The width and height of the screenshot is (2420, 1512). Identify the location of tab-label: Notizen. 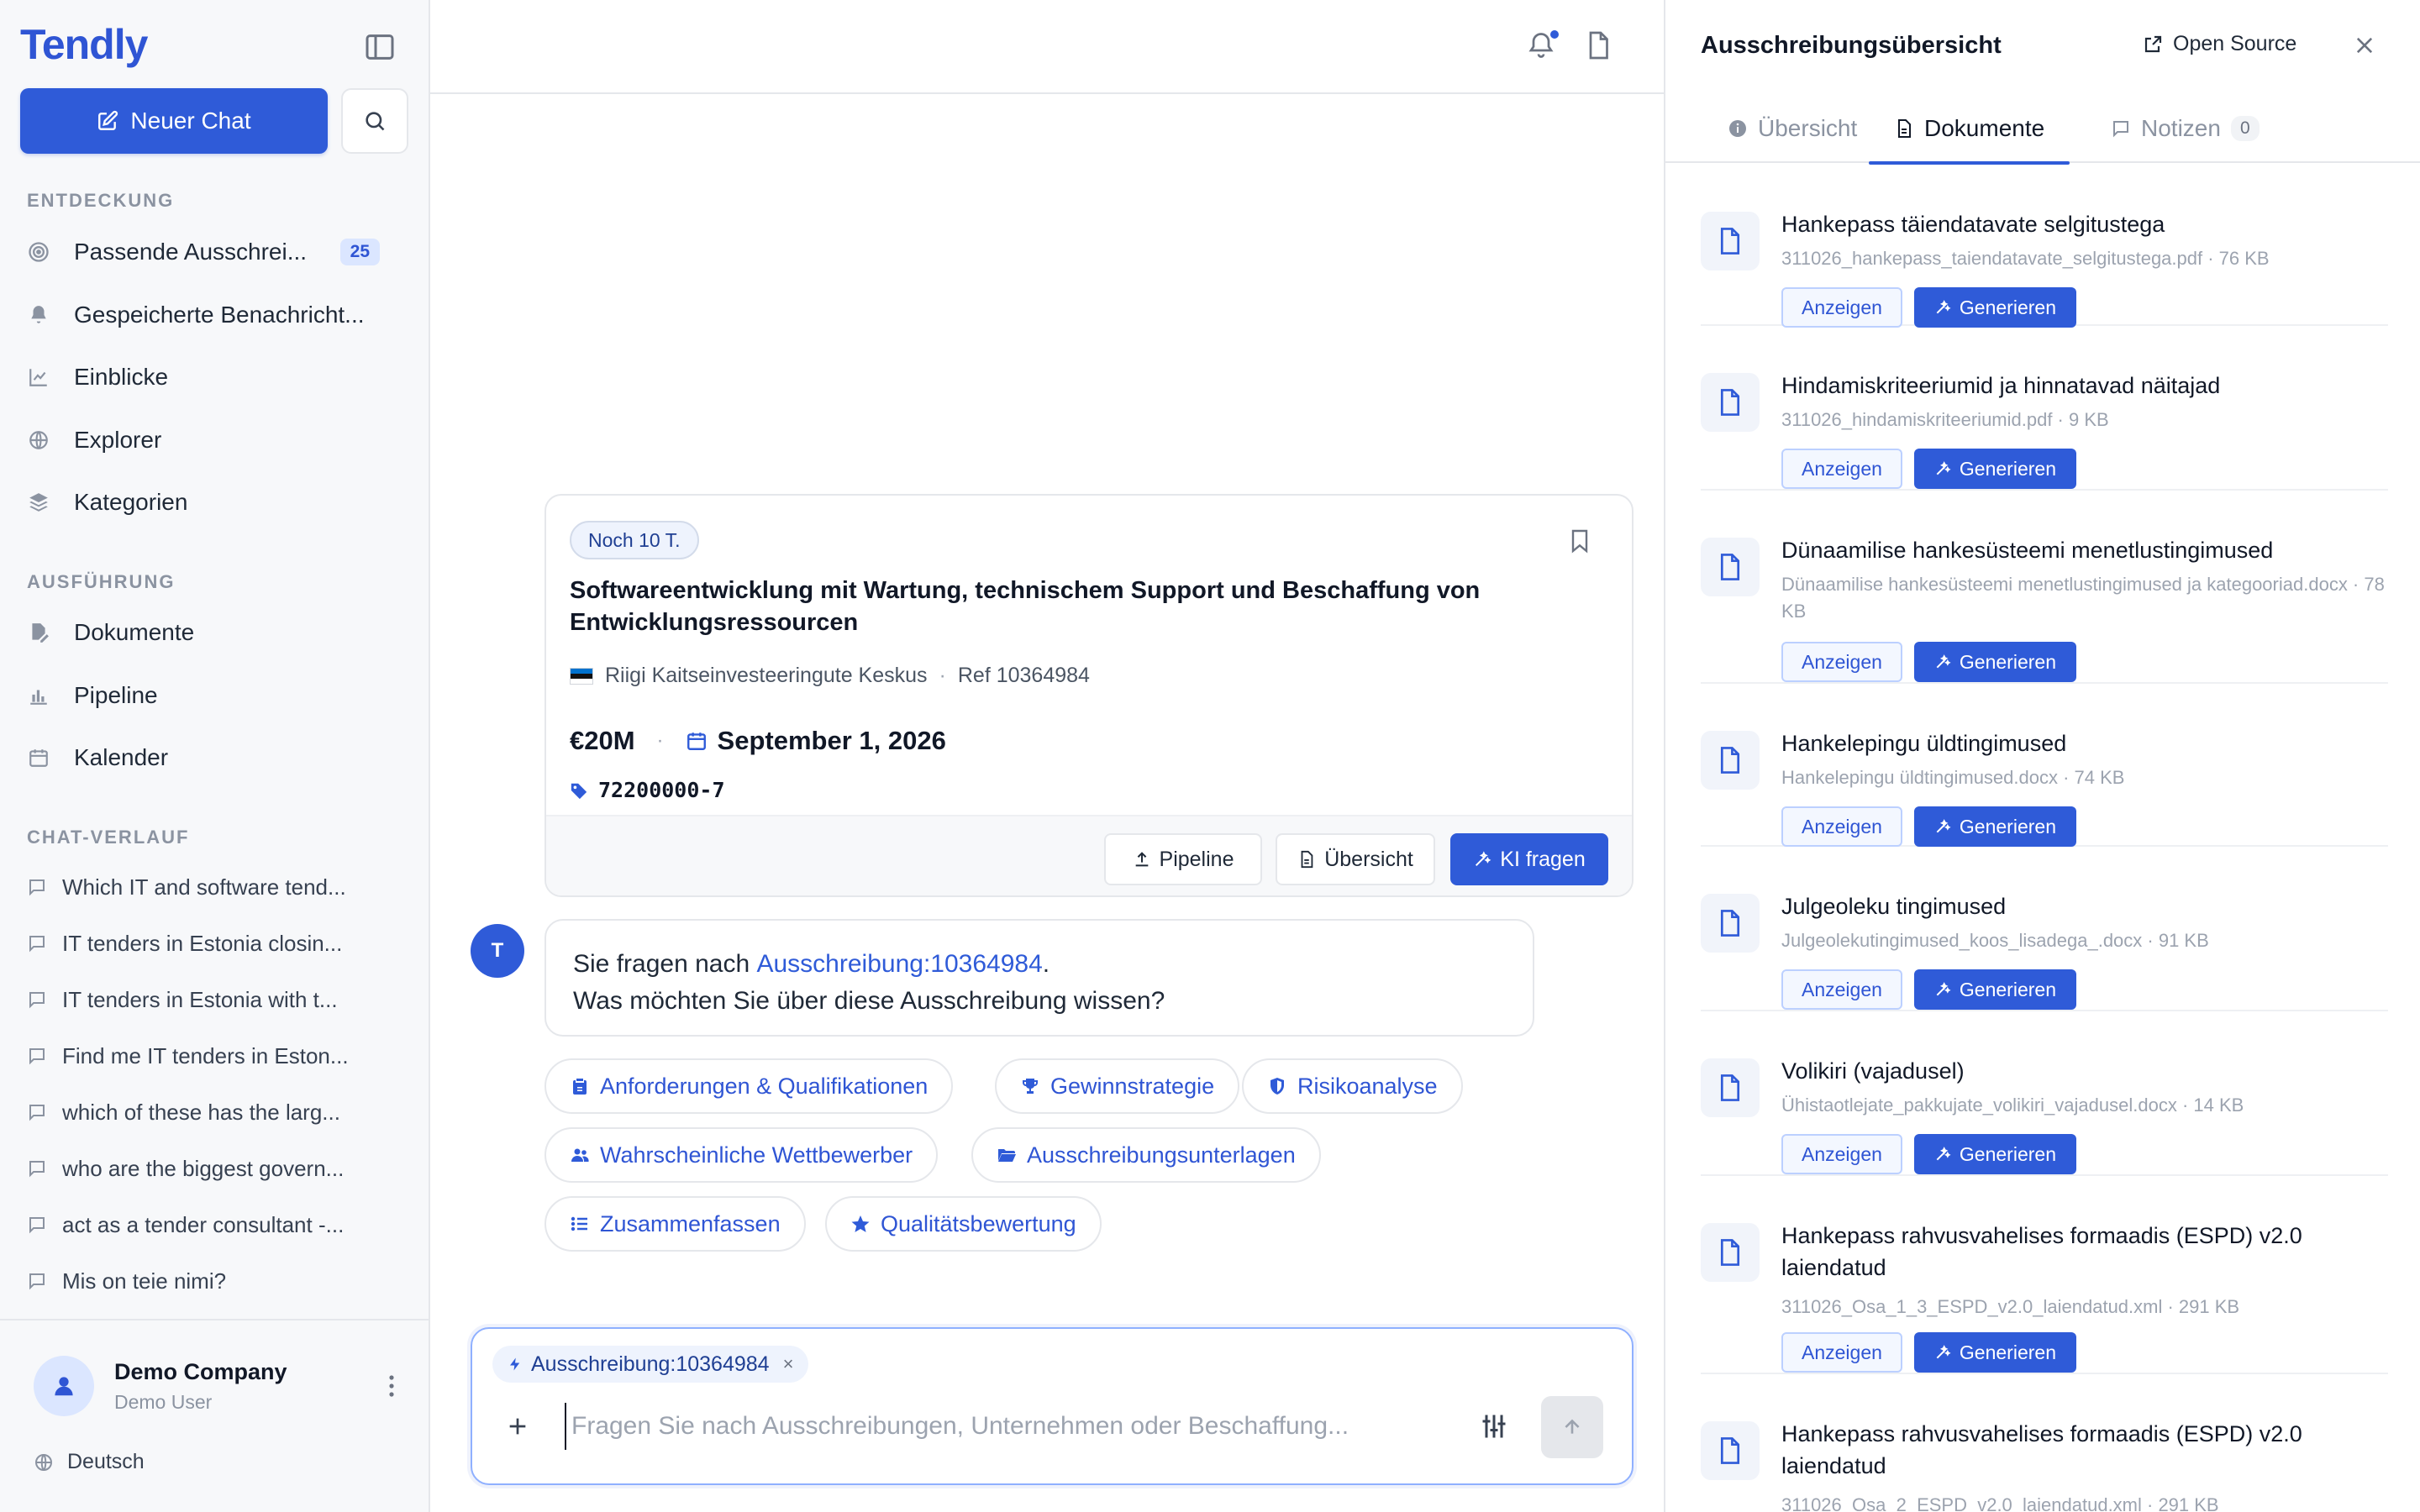
(2181, 128).